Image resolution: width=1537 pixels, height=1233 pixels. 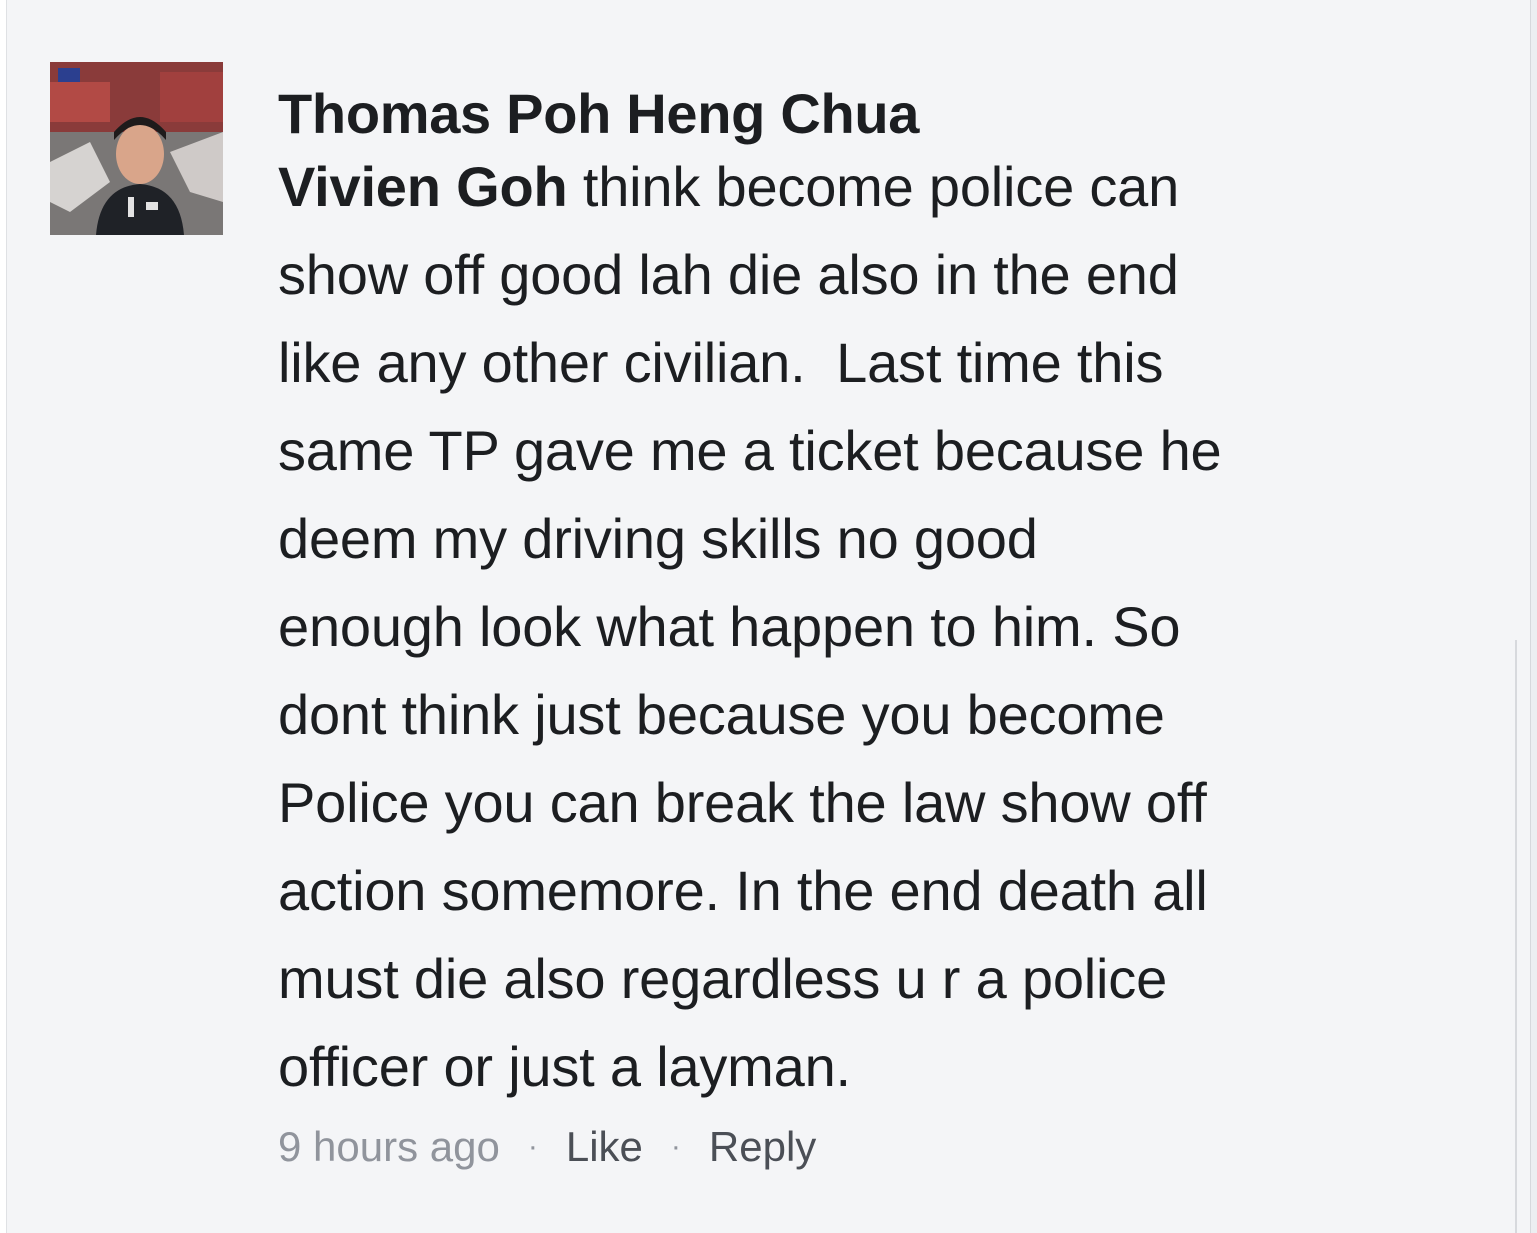 What do you see at coordinates (743, 890) in the screenshot?
I see `comment-line-9: action somemore. In the end death all` at bounding box center [743, 890].